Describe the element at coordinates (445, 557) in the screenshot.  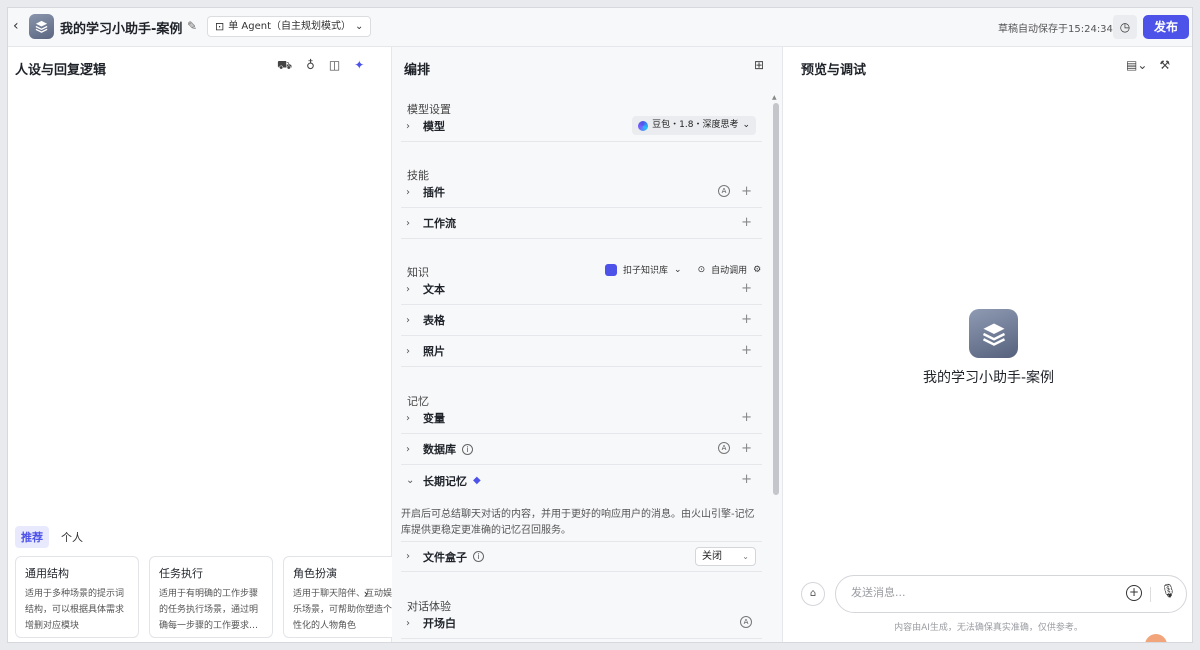
I see `filebox-label: 文件盒子` at that location.